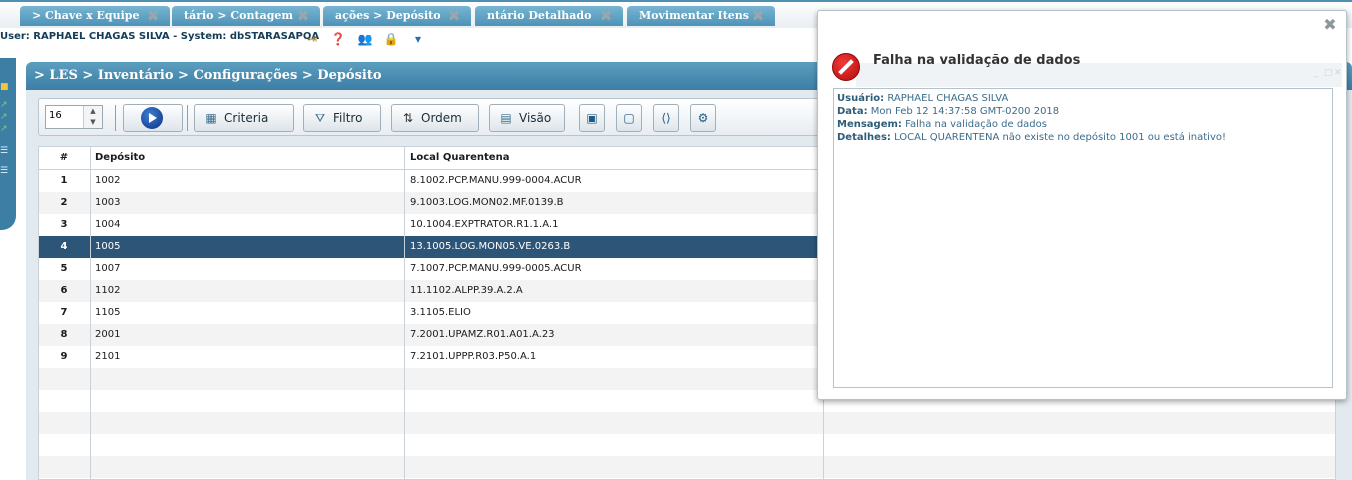 Image resolution: width=1352 pixels, height=480 pixels. Describe the element at coordinates (108, 290) in the screenshot. I see `cell-deposito: 1102` at that location.